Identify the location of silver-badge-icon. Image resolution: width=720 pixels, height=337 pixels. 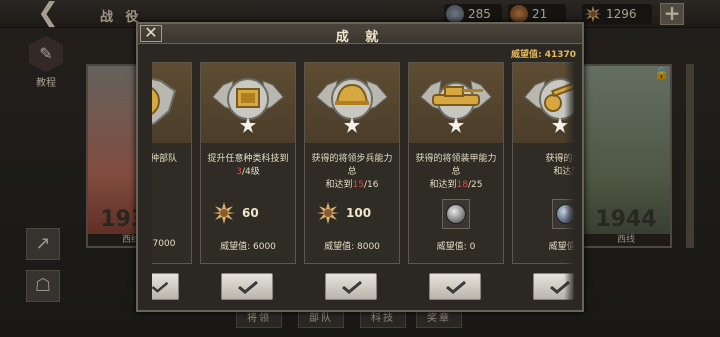
(456, 214).